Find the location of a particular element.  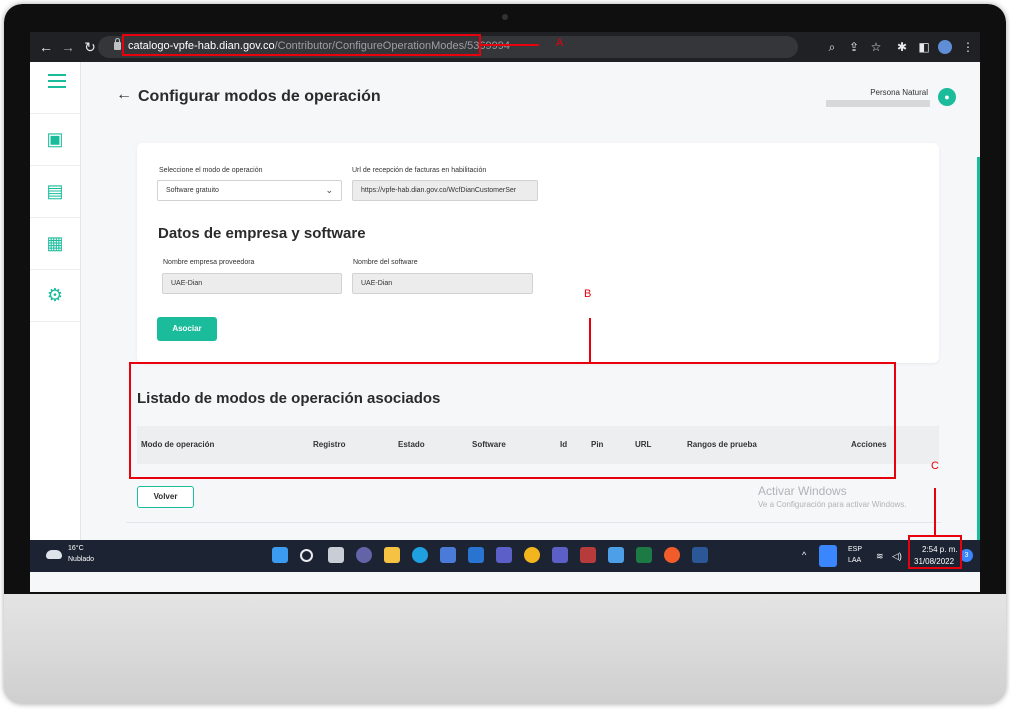

teams-work-icon is located at coordinates (560, 555).